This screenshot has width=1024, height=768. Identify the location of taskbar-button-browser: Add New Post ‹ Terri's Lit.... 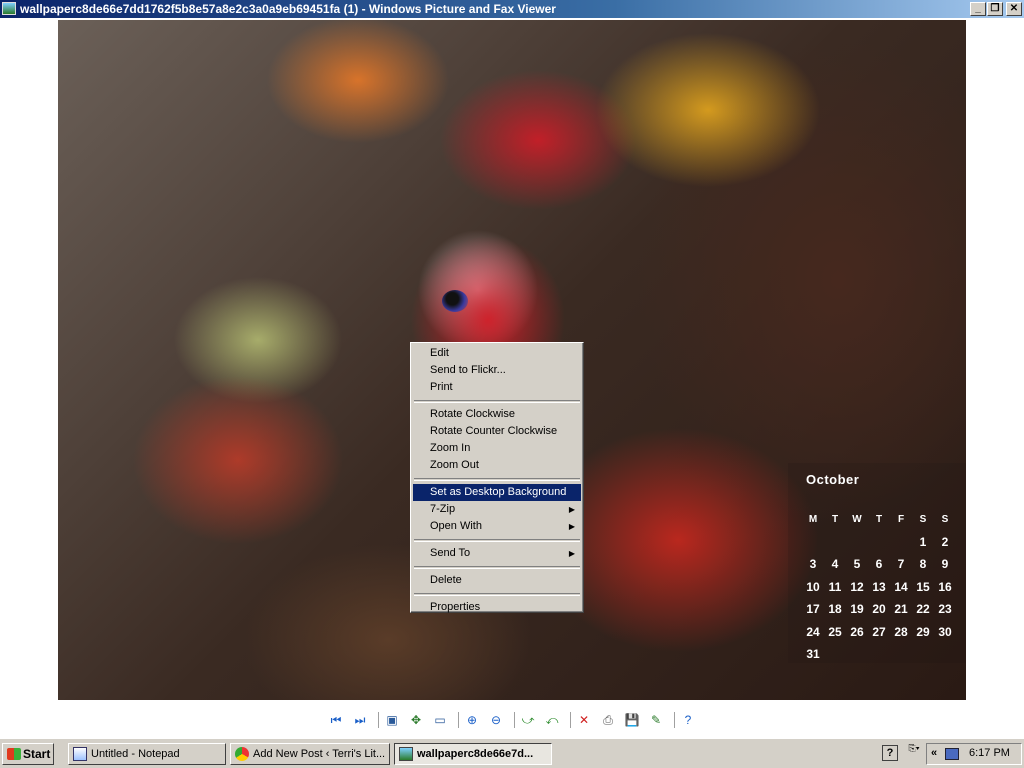
(310, 754).